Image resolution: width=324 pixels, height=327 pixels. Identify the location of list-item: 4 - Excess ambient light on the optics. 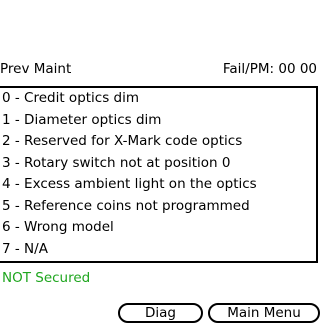
(159, 185).